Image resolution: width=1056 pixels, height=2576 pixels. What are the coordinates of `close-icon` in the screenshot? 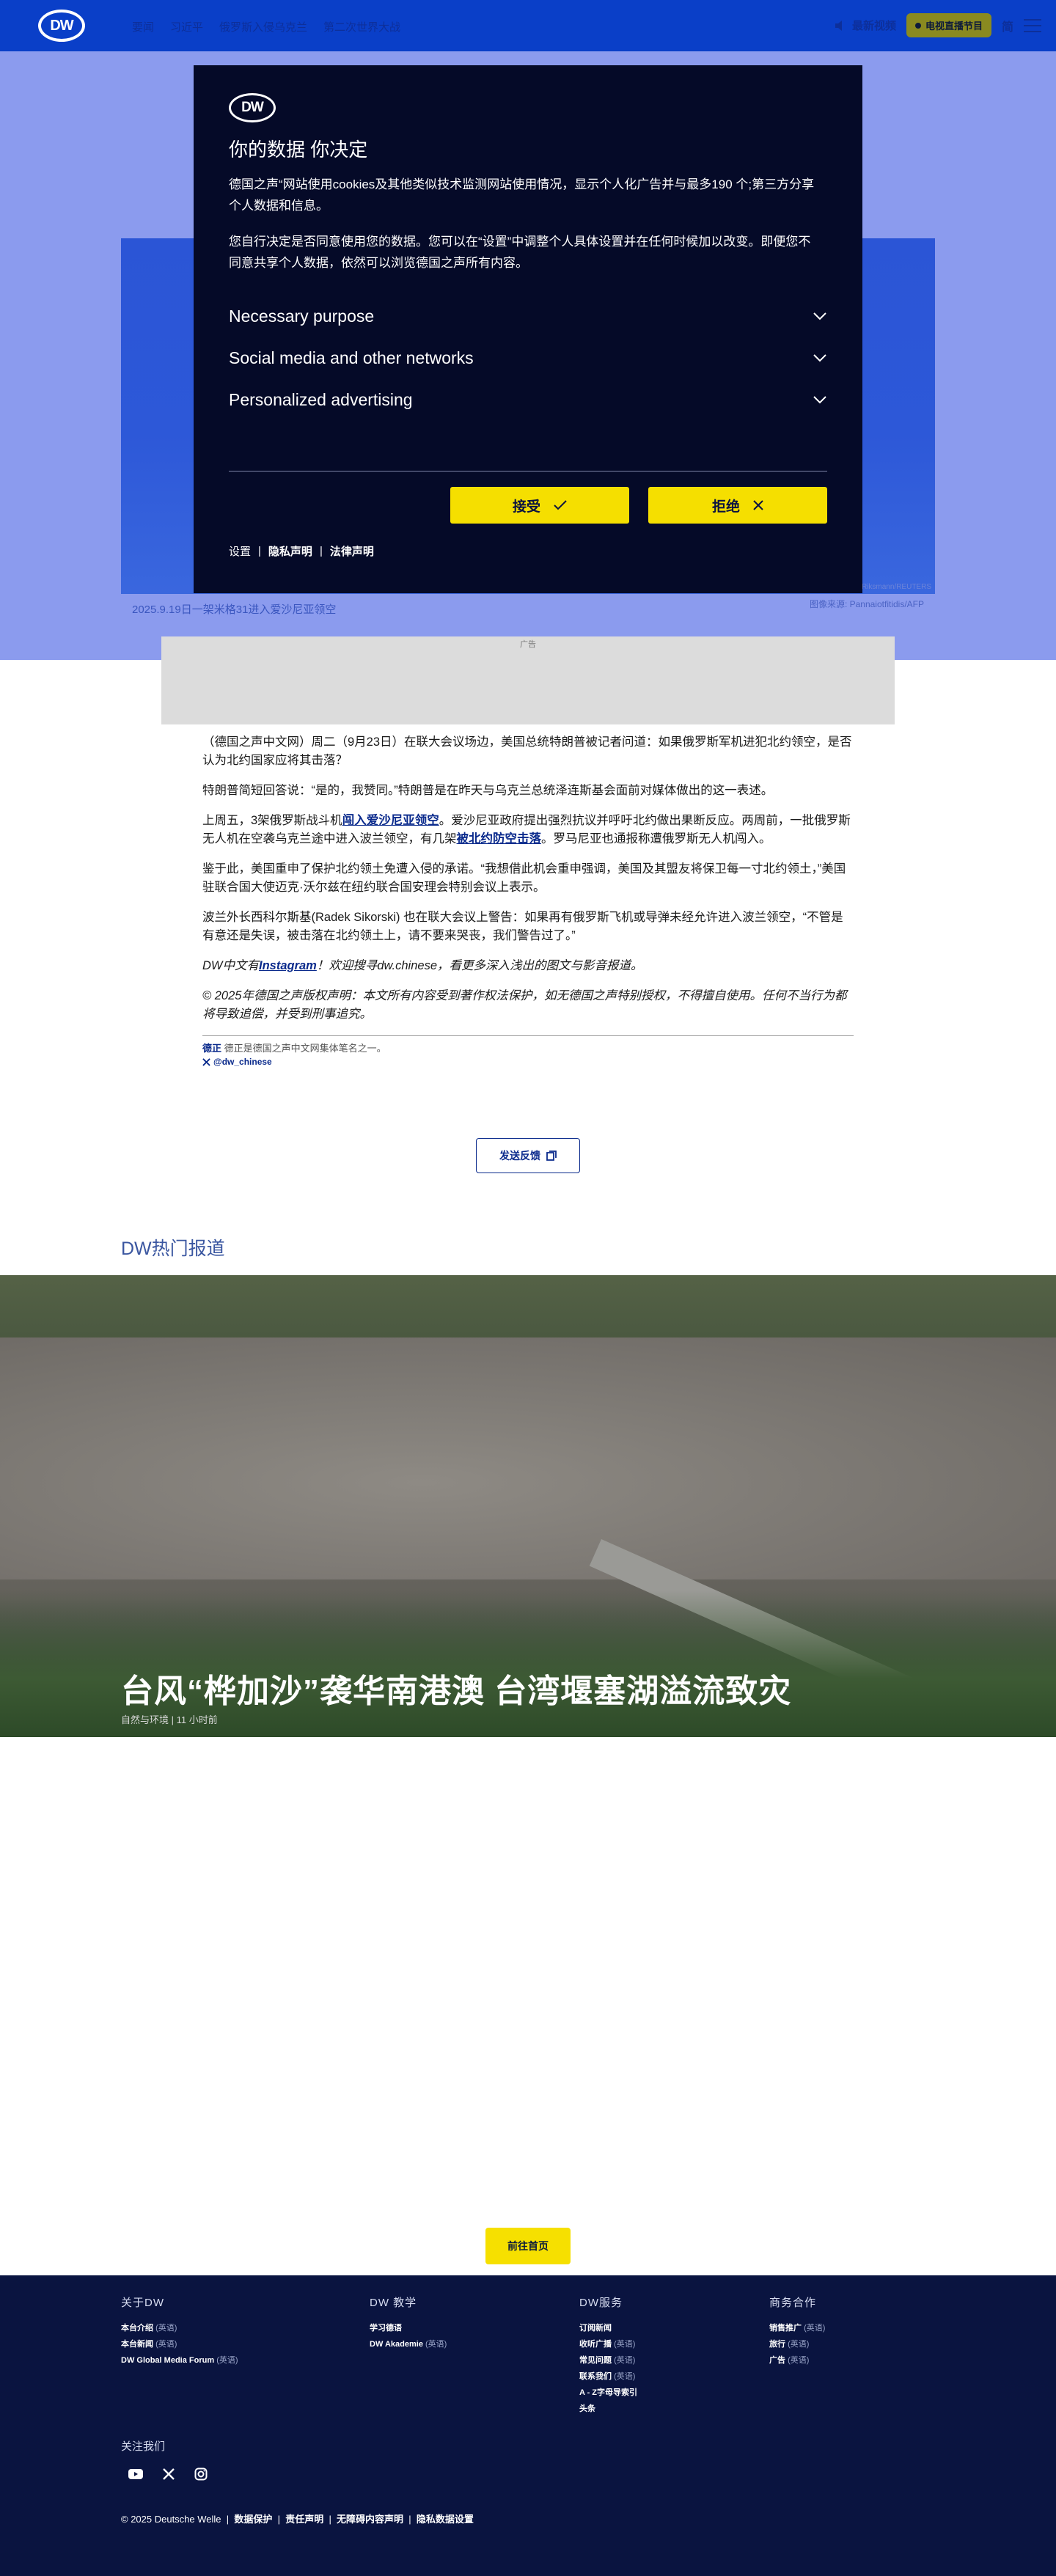 It's located at (758, 505).